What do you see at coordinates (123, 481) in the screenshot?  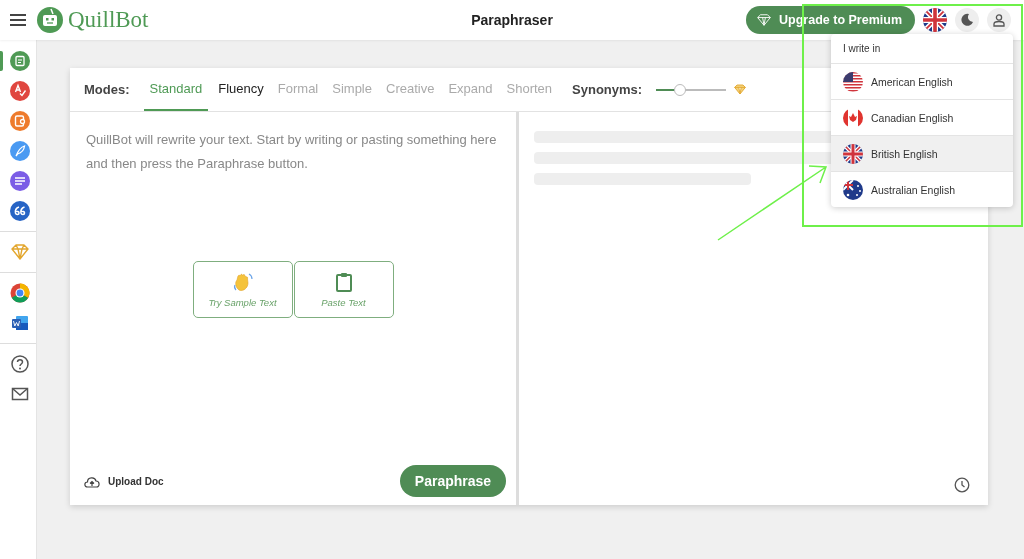 I see `upload-doc-button: Upload Doc` at bounding box center [123, 481].